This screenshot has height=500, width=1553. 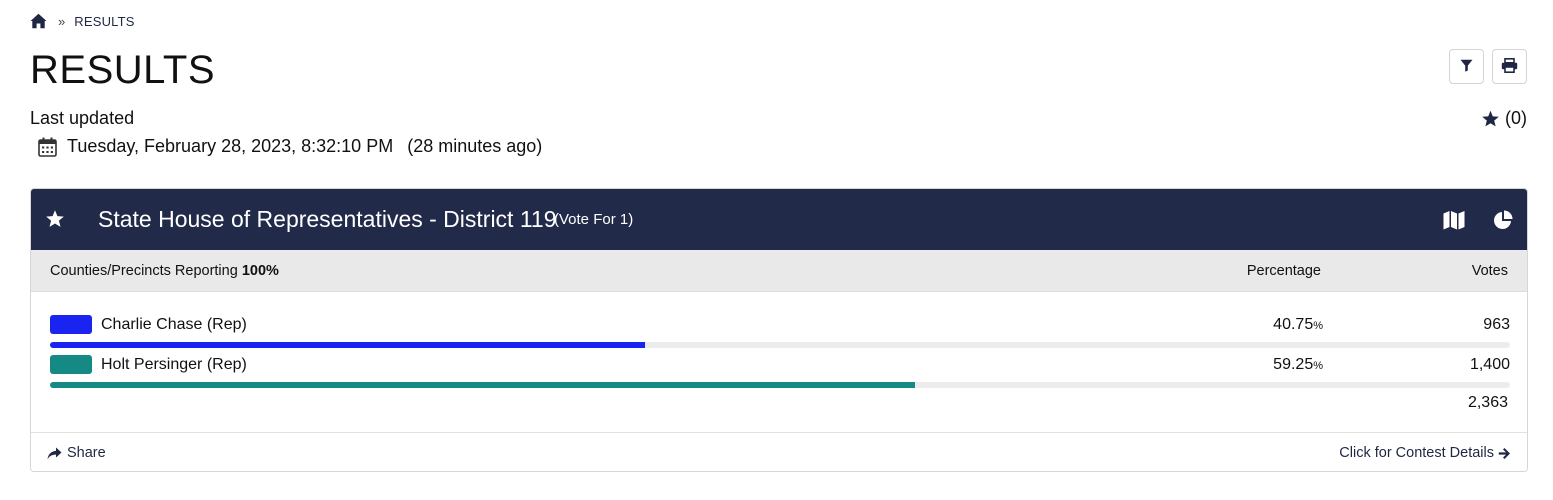 What do you see at coordinates (1416, 453) in the screenshot?
I see `contest-details-label: Click for Contest Details` at bounding box center [1416, 453].